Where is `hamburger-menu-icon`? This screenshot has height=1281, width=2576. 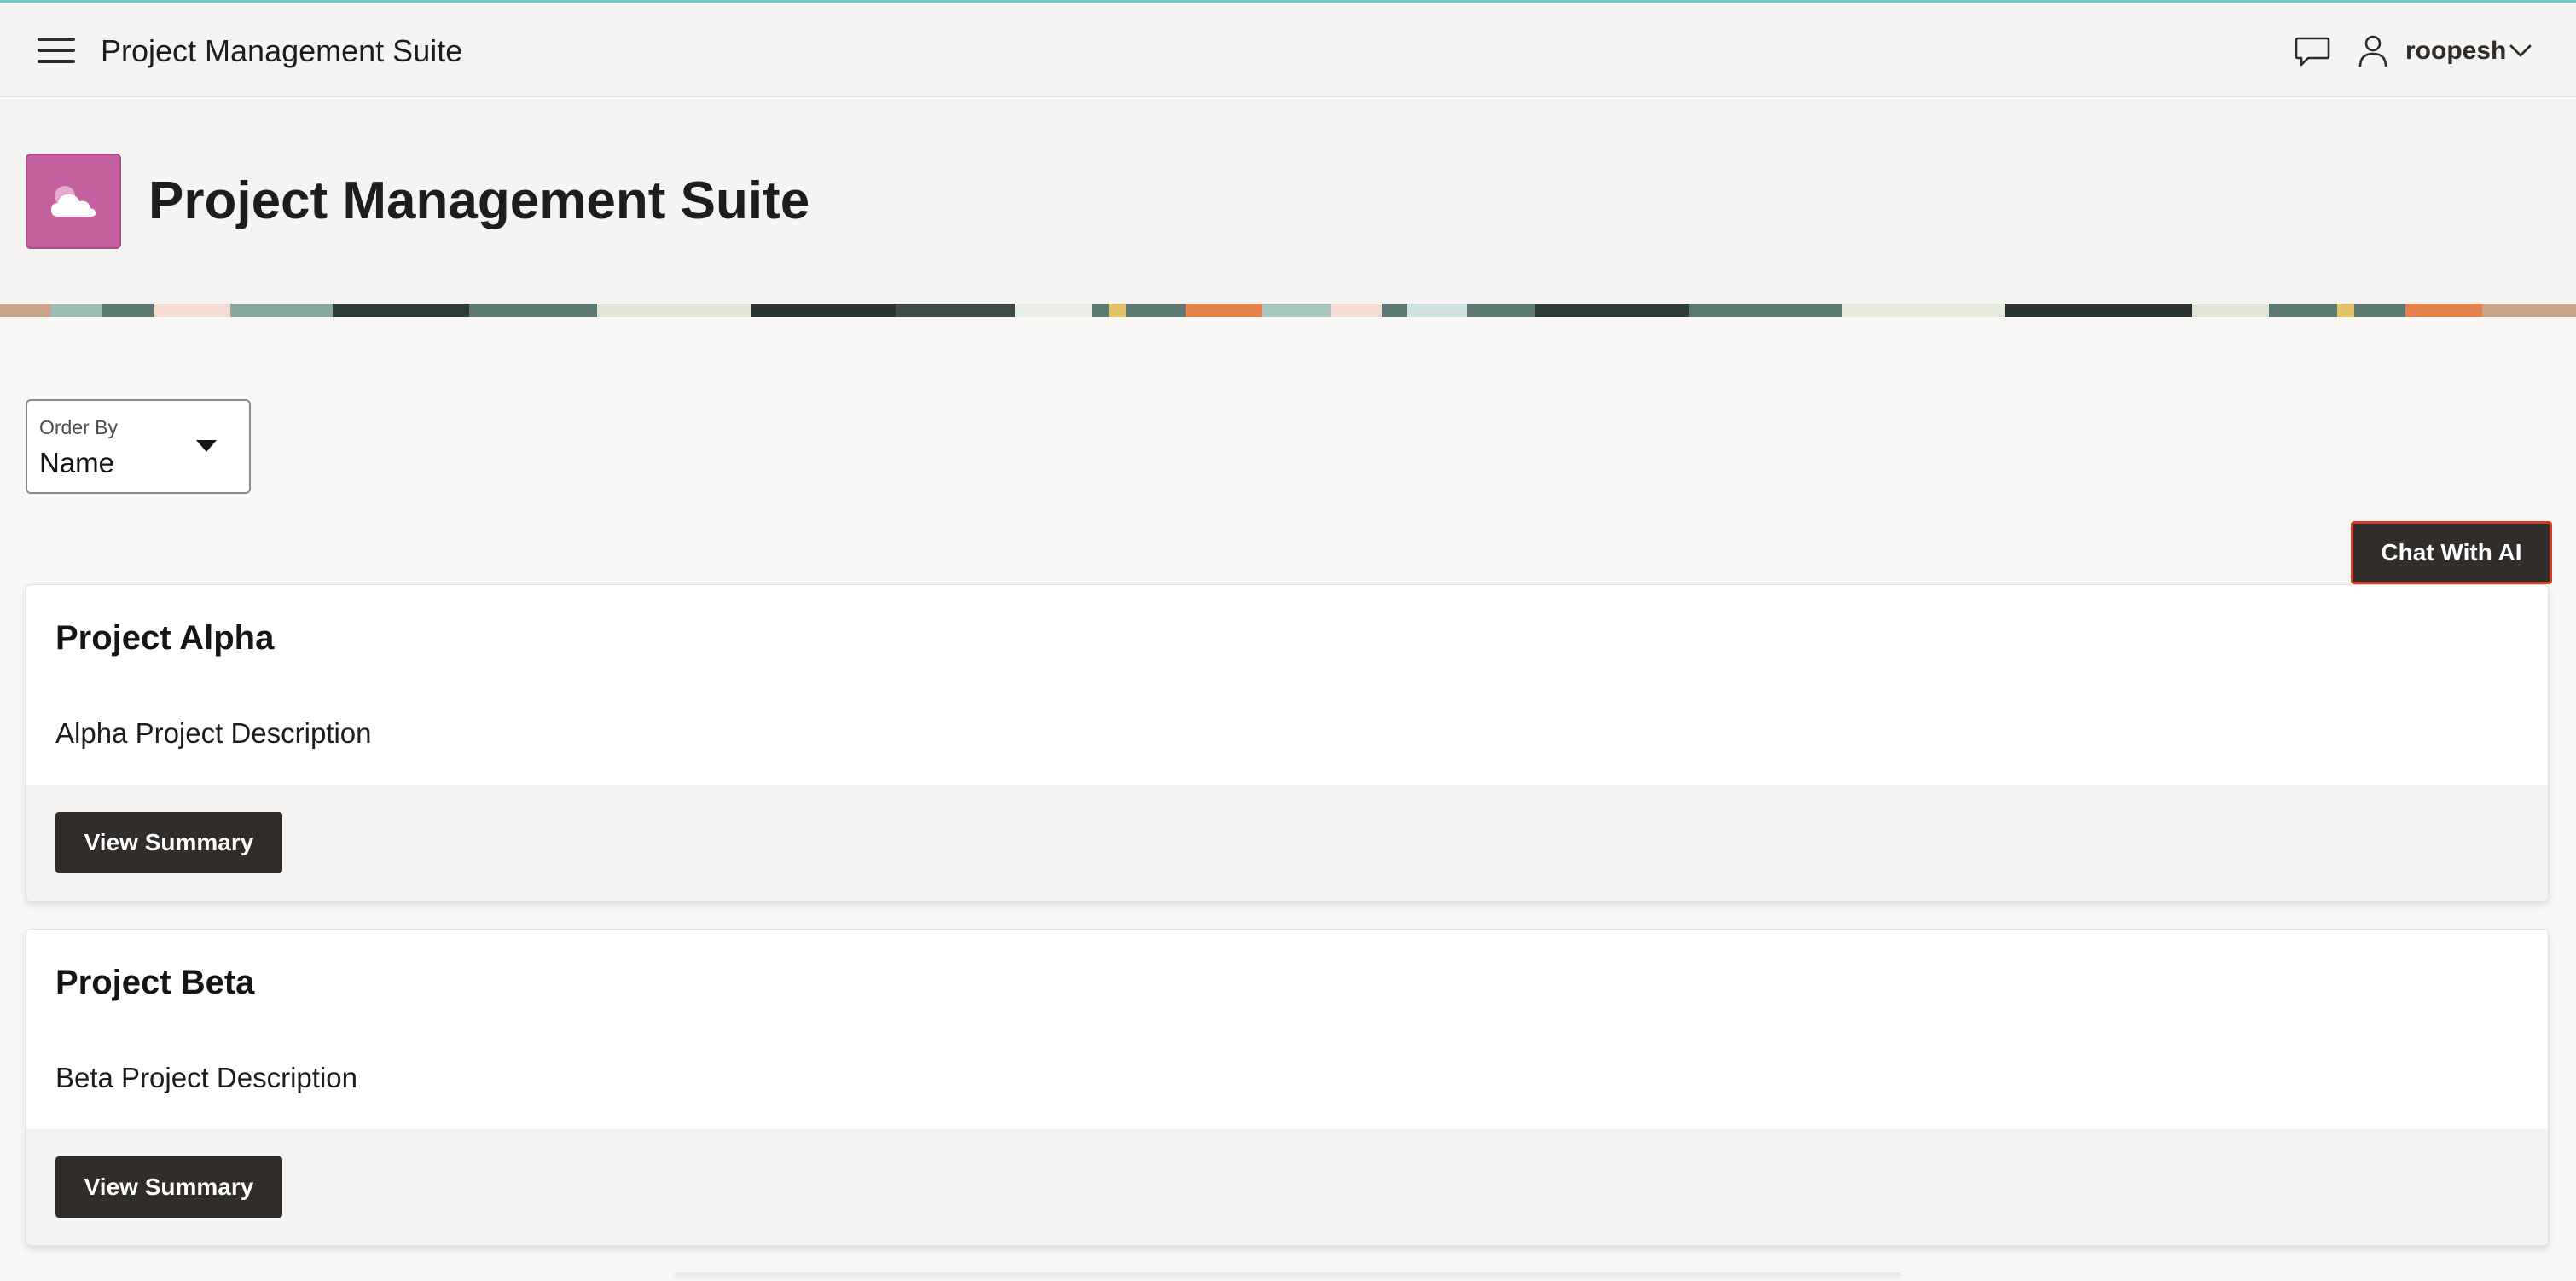
hamburger-menu-icon is located at coordinates (56, 50).